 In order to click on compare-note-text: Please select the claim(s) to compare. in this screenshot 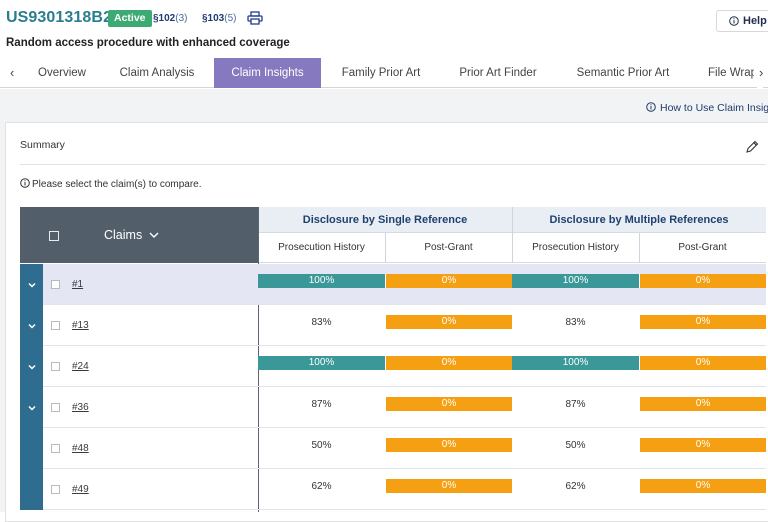, I will do `click(117, 184)`.